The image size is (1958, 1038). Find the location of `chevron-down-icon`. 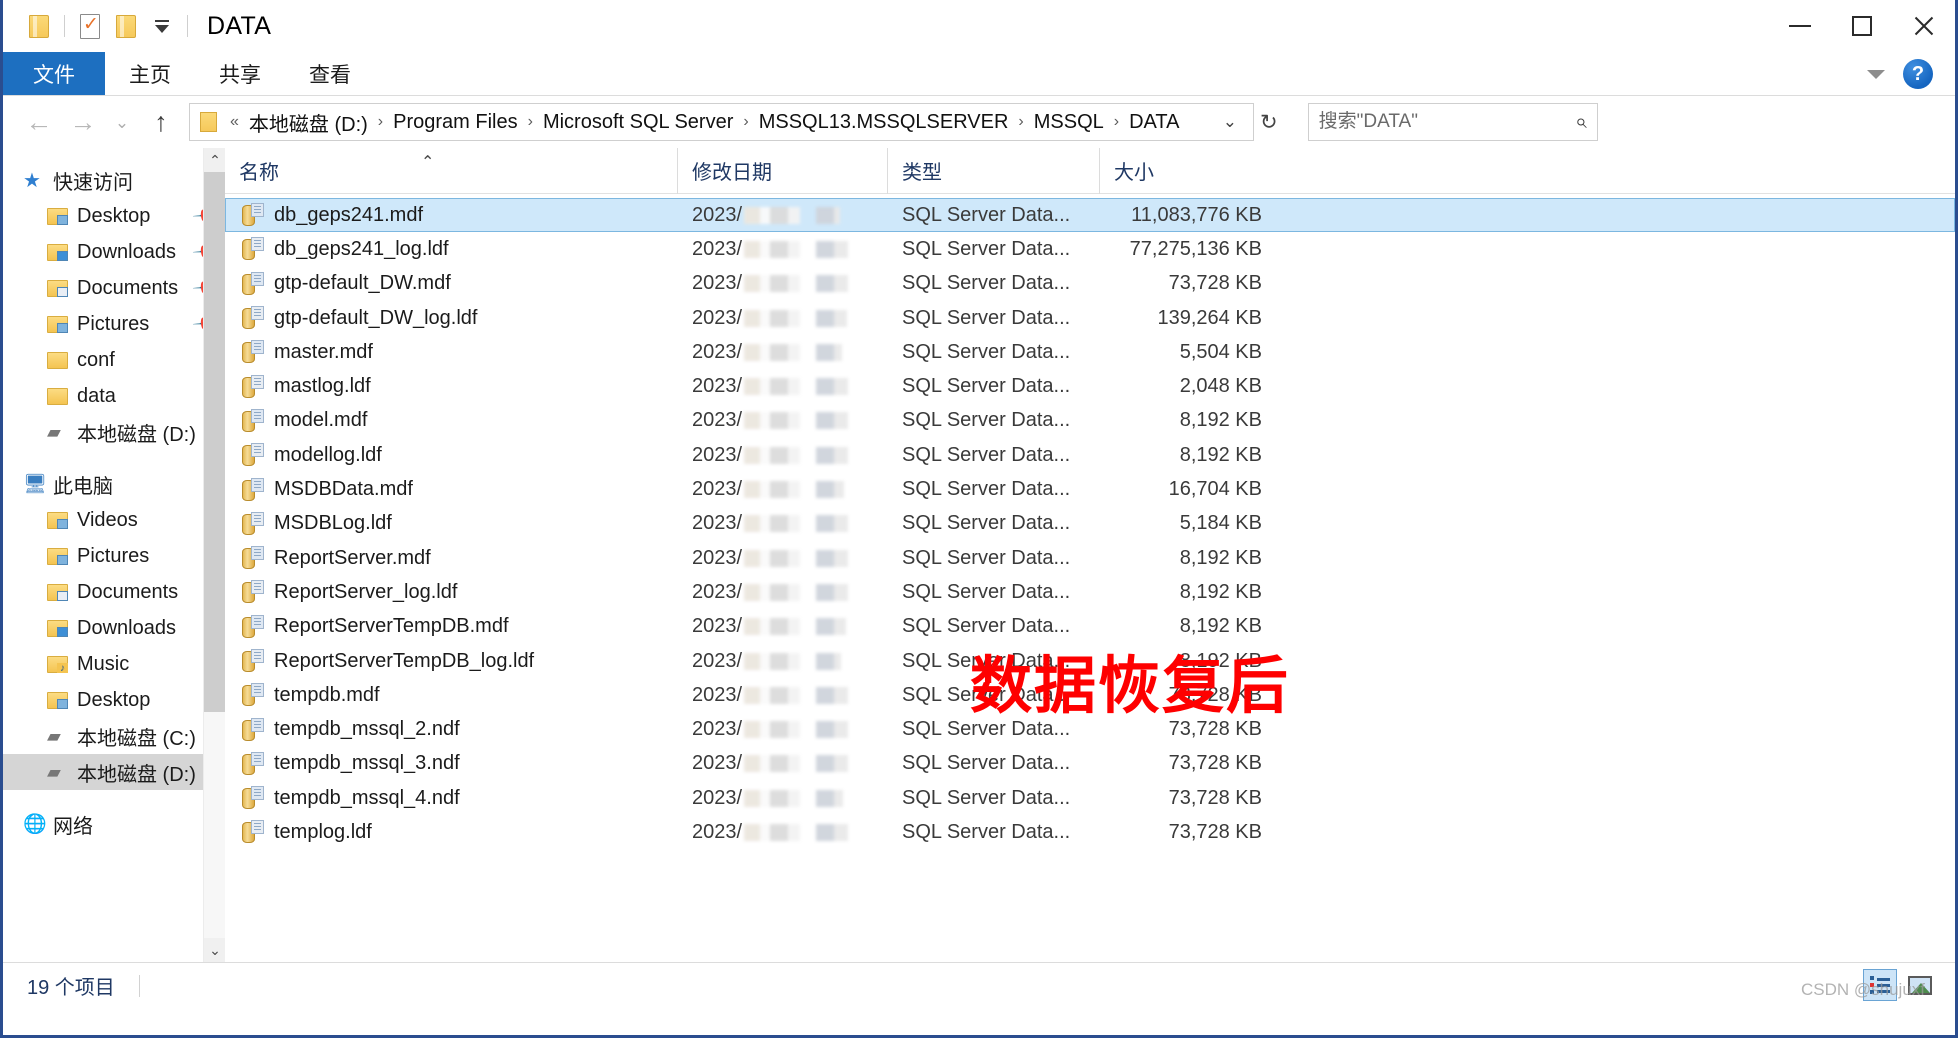

chevron-down-icon is located at coordinates (1876, 74).